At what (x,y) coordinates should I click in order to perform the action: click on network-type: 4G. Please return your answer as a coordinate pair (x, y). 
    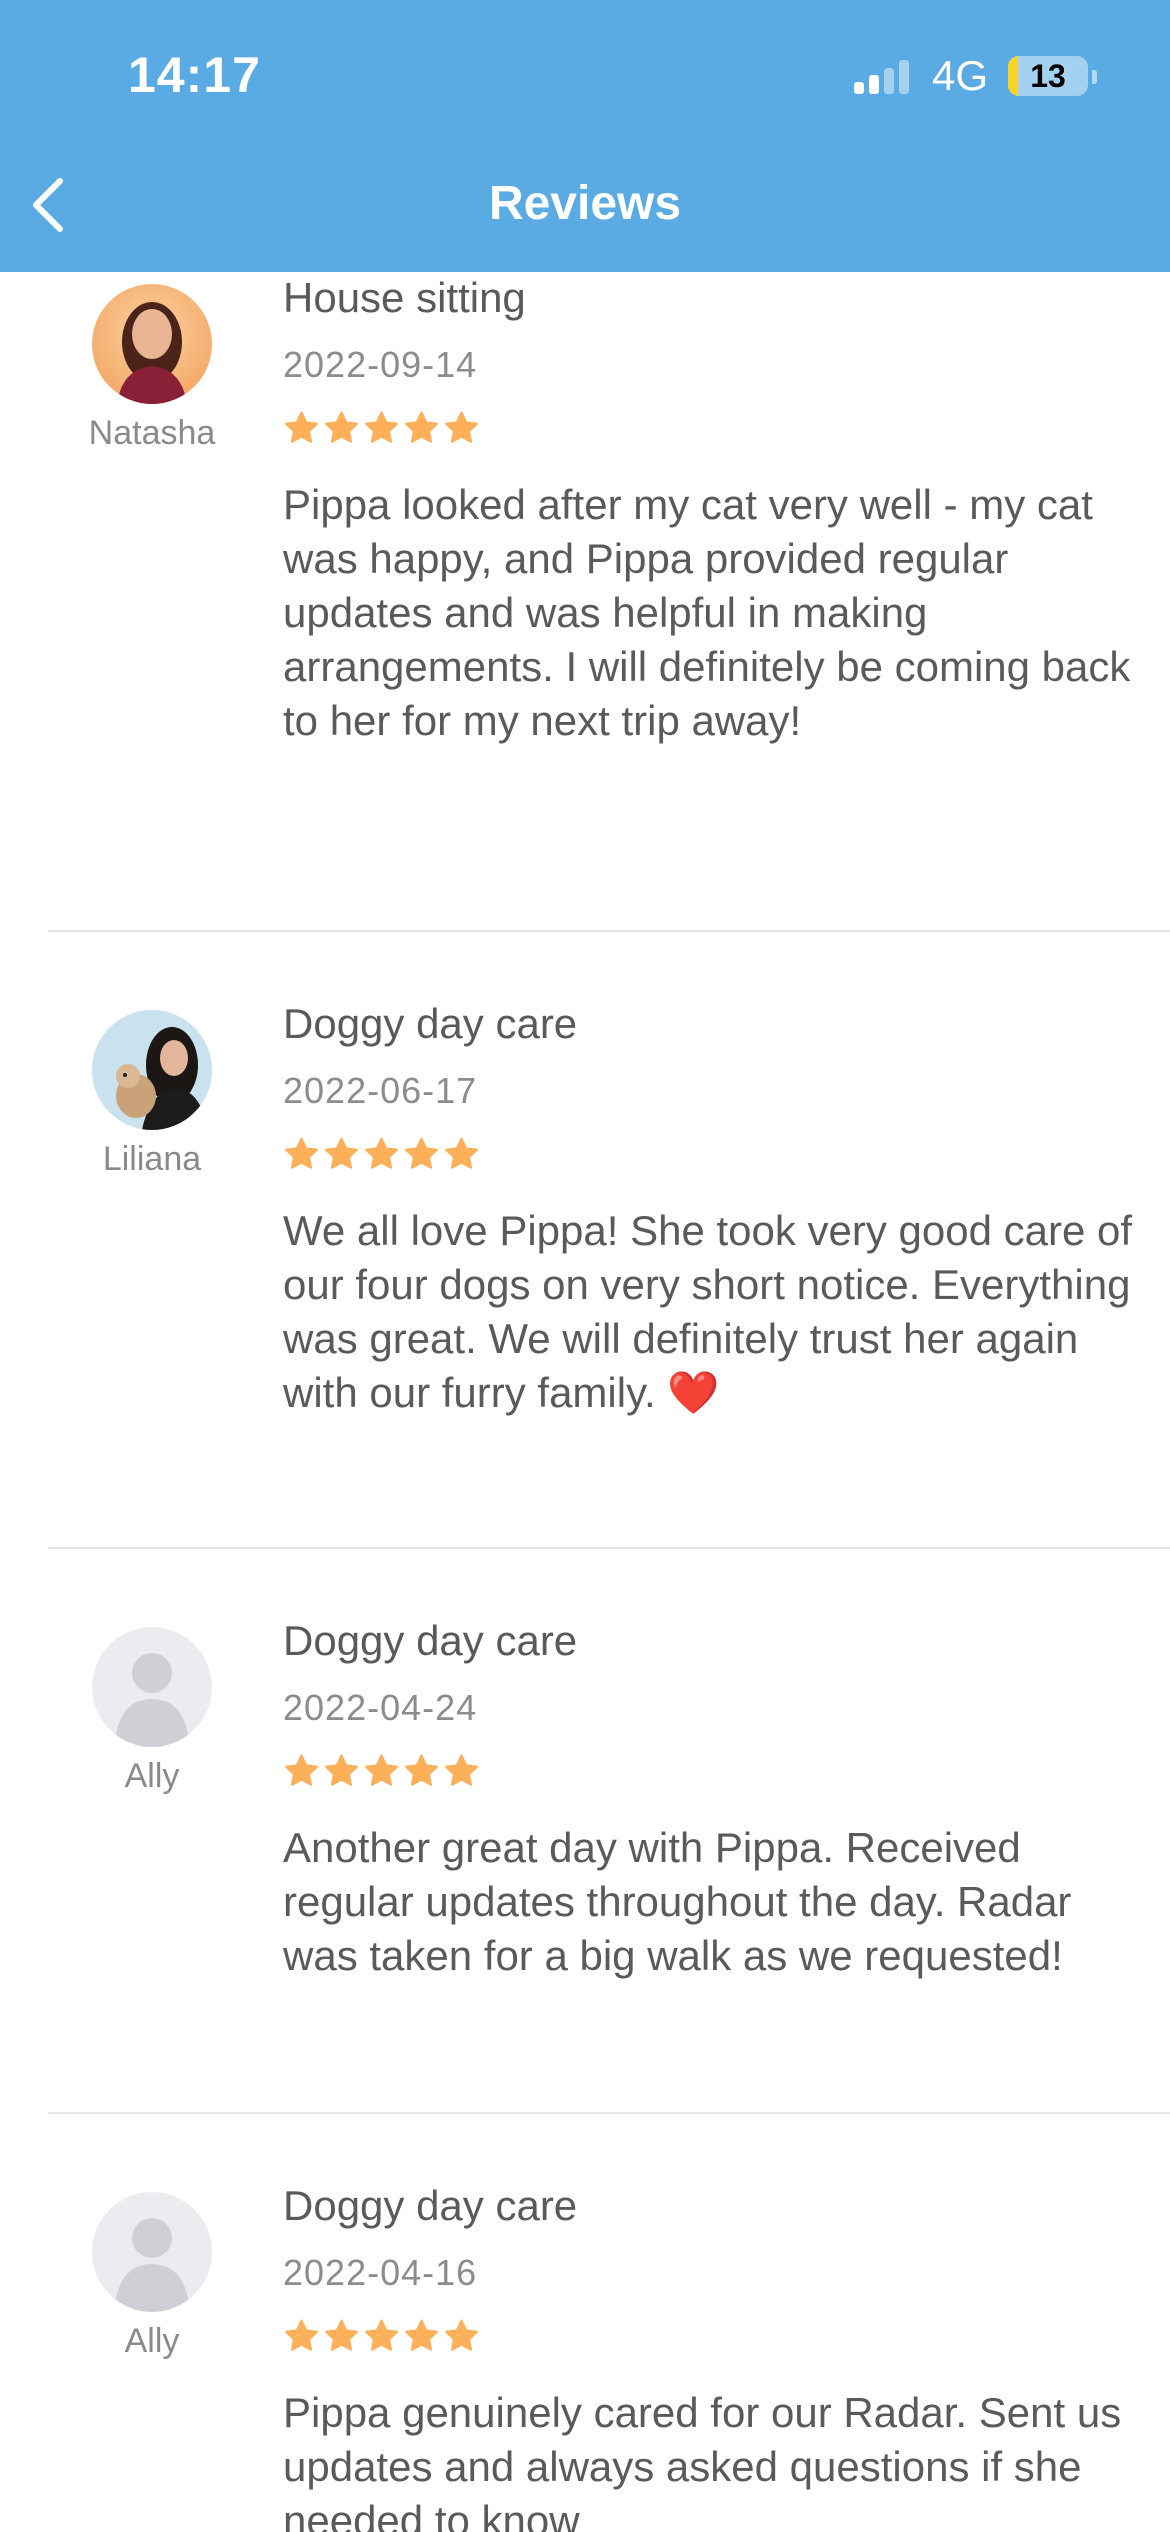
    Looking at the image, I should click on (960, 75).